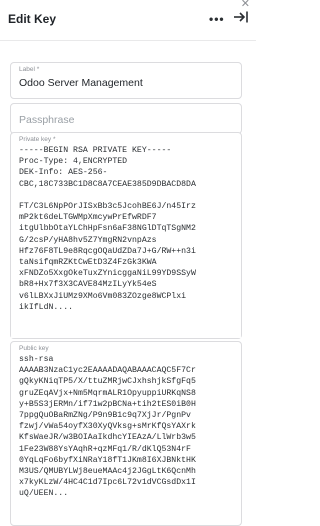 Image resolution: width=320 pixels, height=526 pixels. Describe the element at coordinates (128, 20) in the screenshot. I see `panel-header: Edit Key ✕ •••` at that location.